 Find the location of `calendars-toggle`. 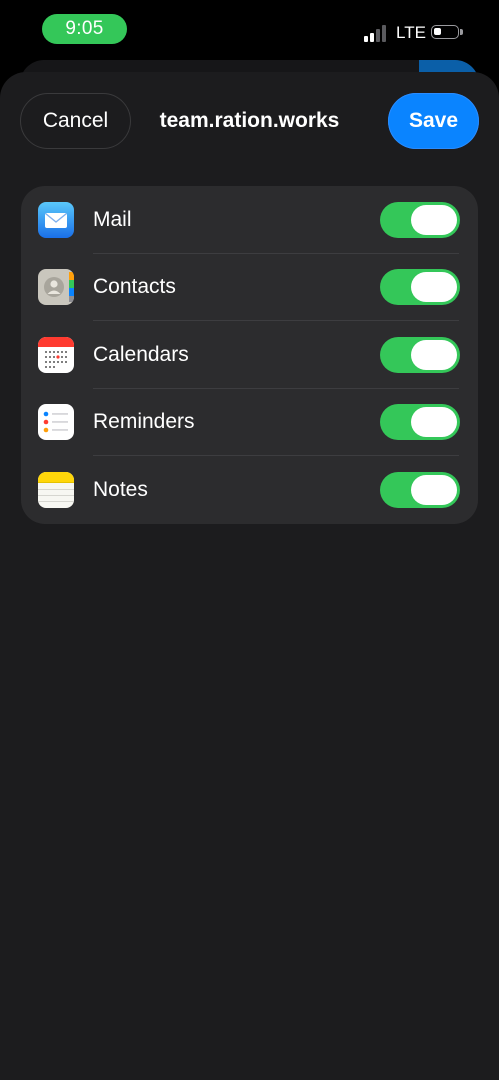

calendars-toggle is located at coordinates (420, 355).